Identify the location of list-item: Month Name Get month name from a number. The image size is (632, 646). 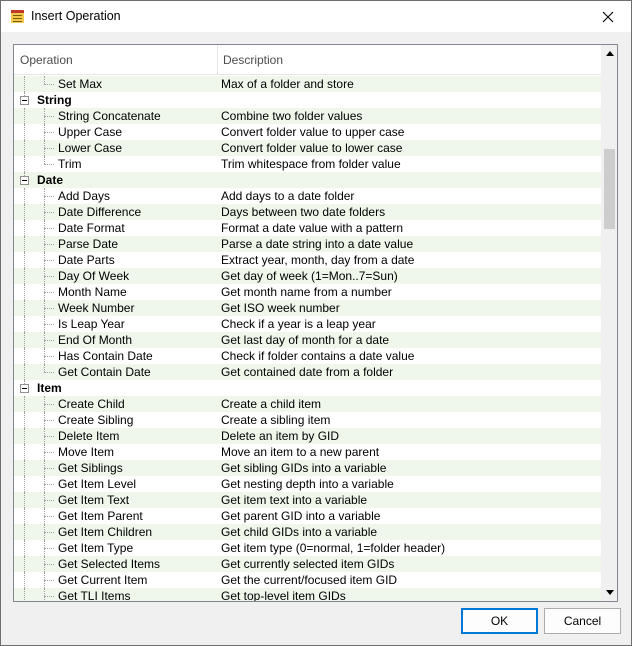
(307, 292).